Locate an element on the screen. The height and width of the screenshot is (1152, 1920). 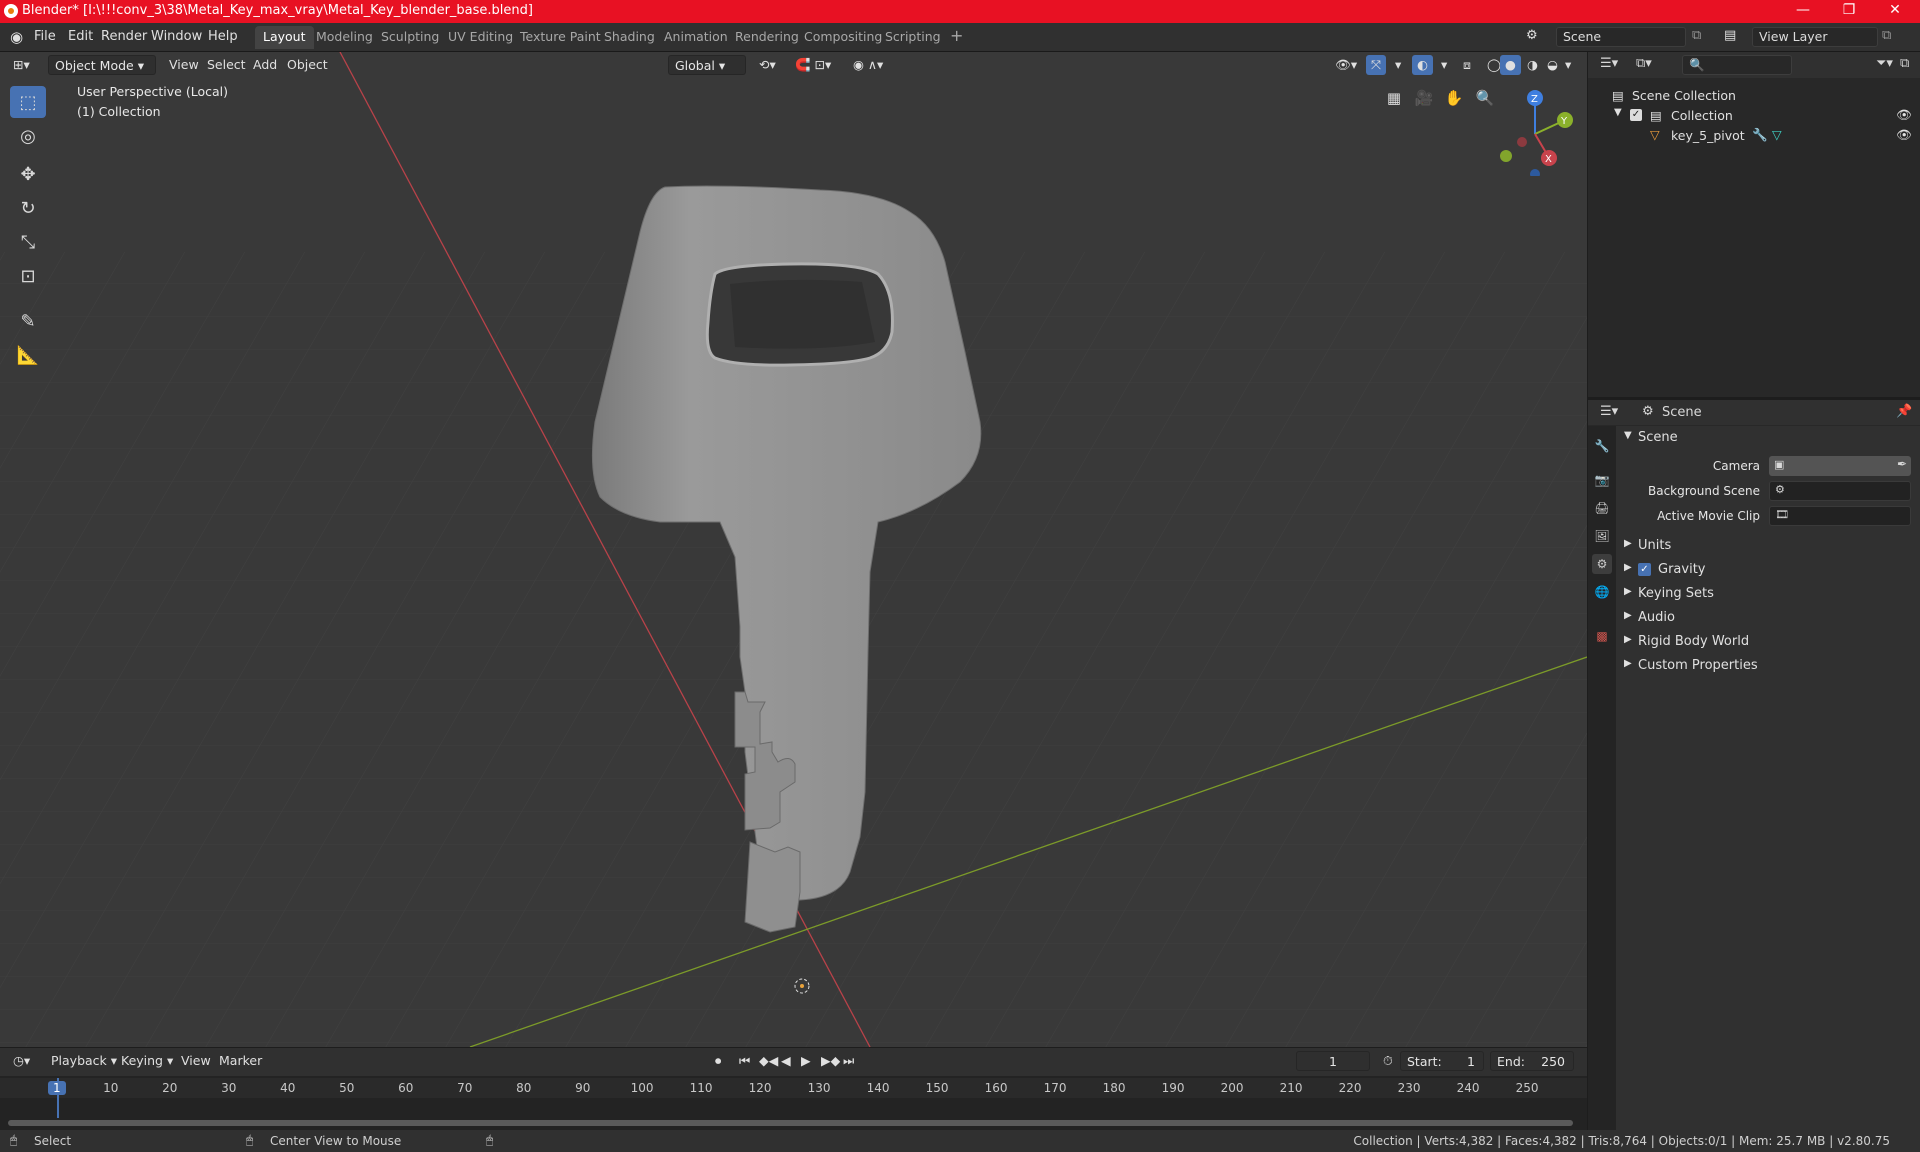
scene-selector: Scene is located at coordinates (1621, 37).